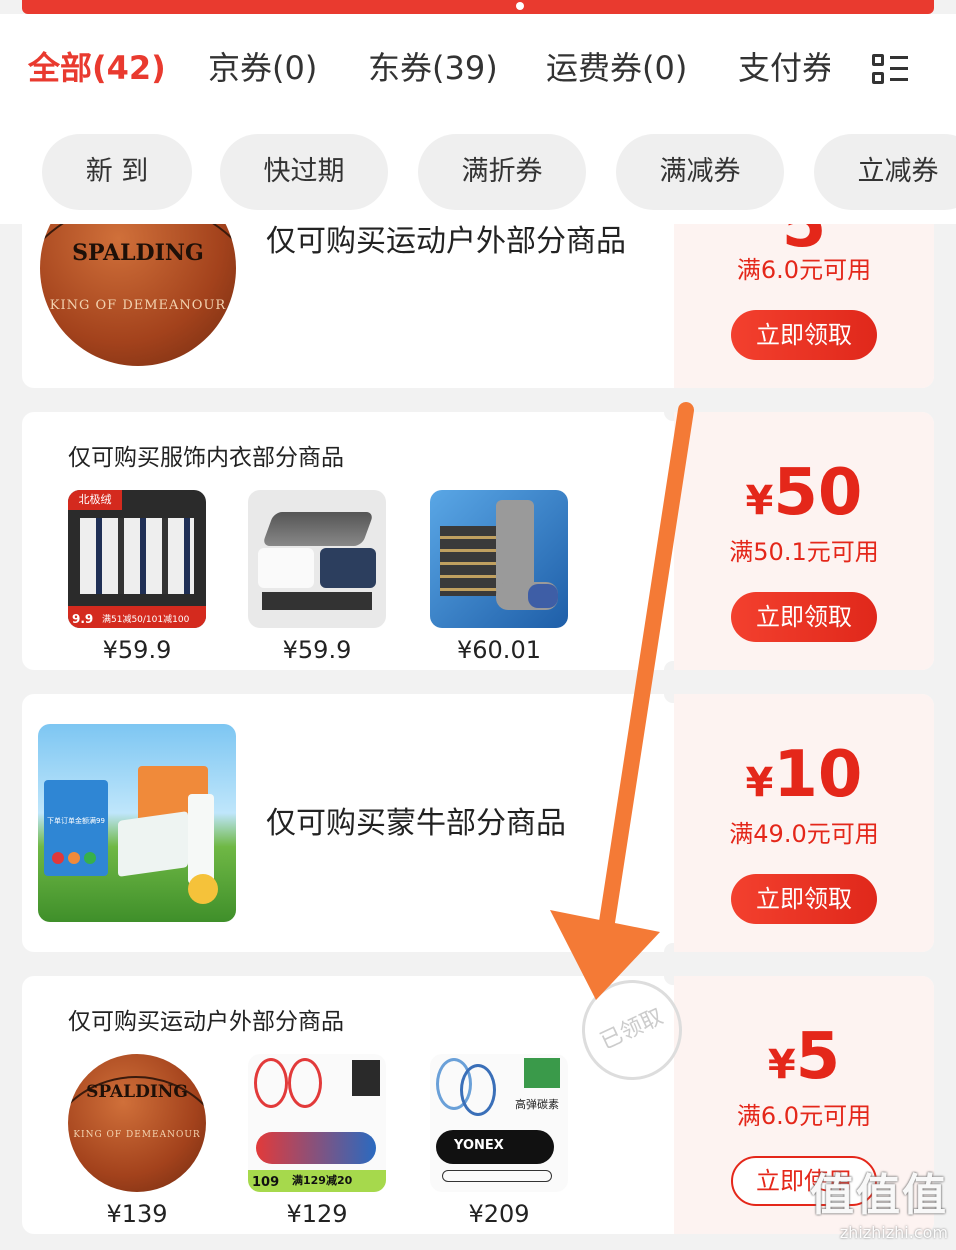 This screenshot has width=956, height=1250. What do you see at coordinates (804, 1057) in the screenshot?
I see `coupon-amount: ¥5` at bounding box center [804, 1057].